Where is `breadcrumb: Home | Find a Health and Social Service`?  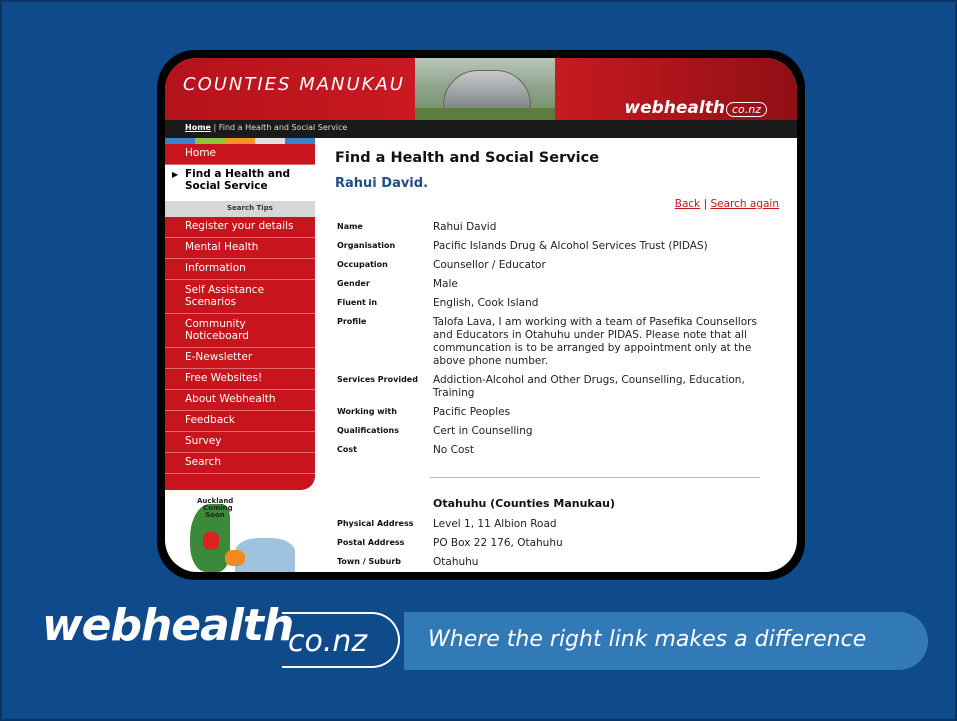 breadcrumb: Home | Find a Health and Social Service is located at coordinates (481, 129).